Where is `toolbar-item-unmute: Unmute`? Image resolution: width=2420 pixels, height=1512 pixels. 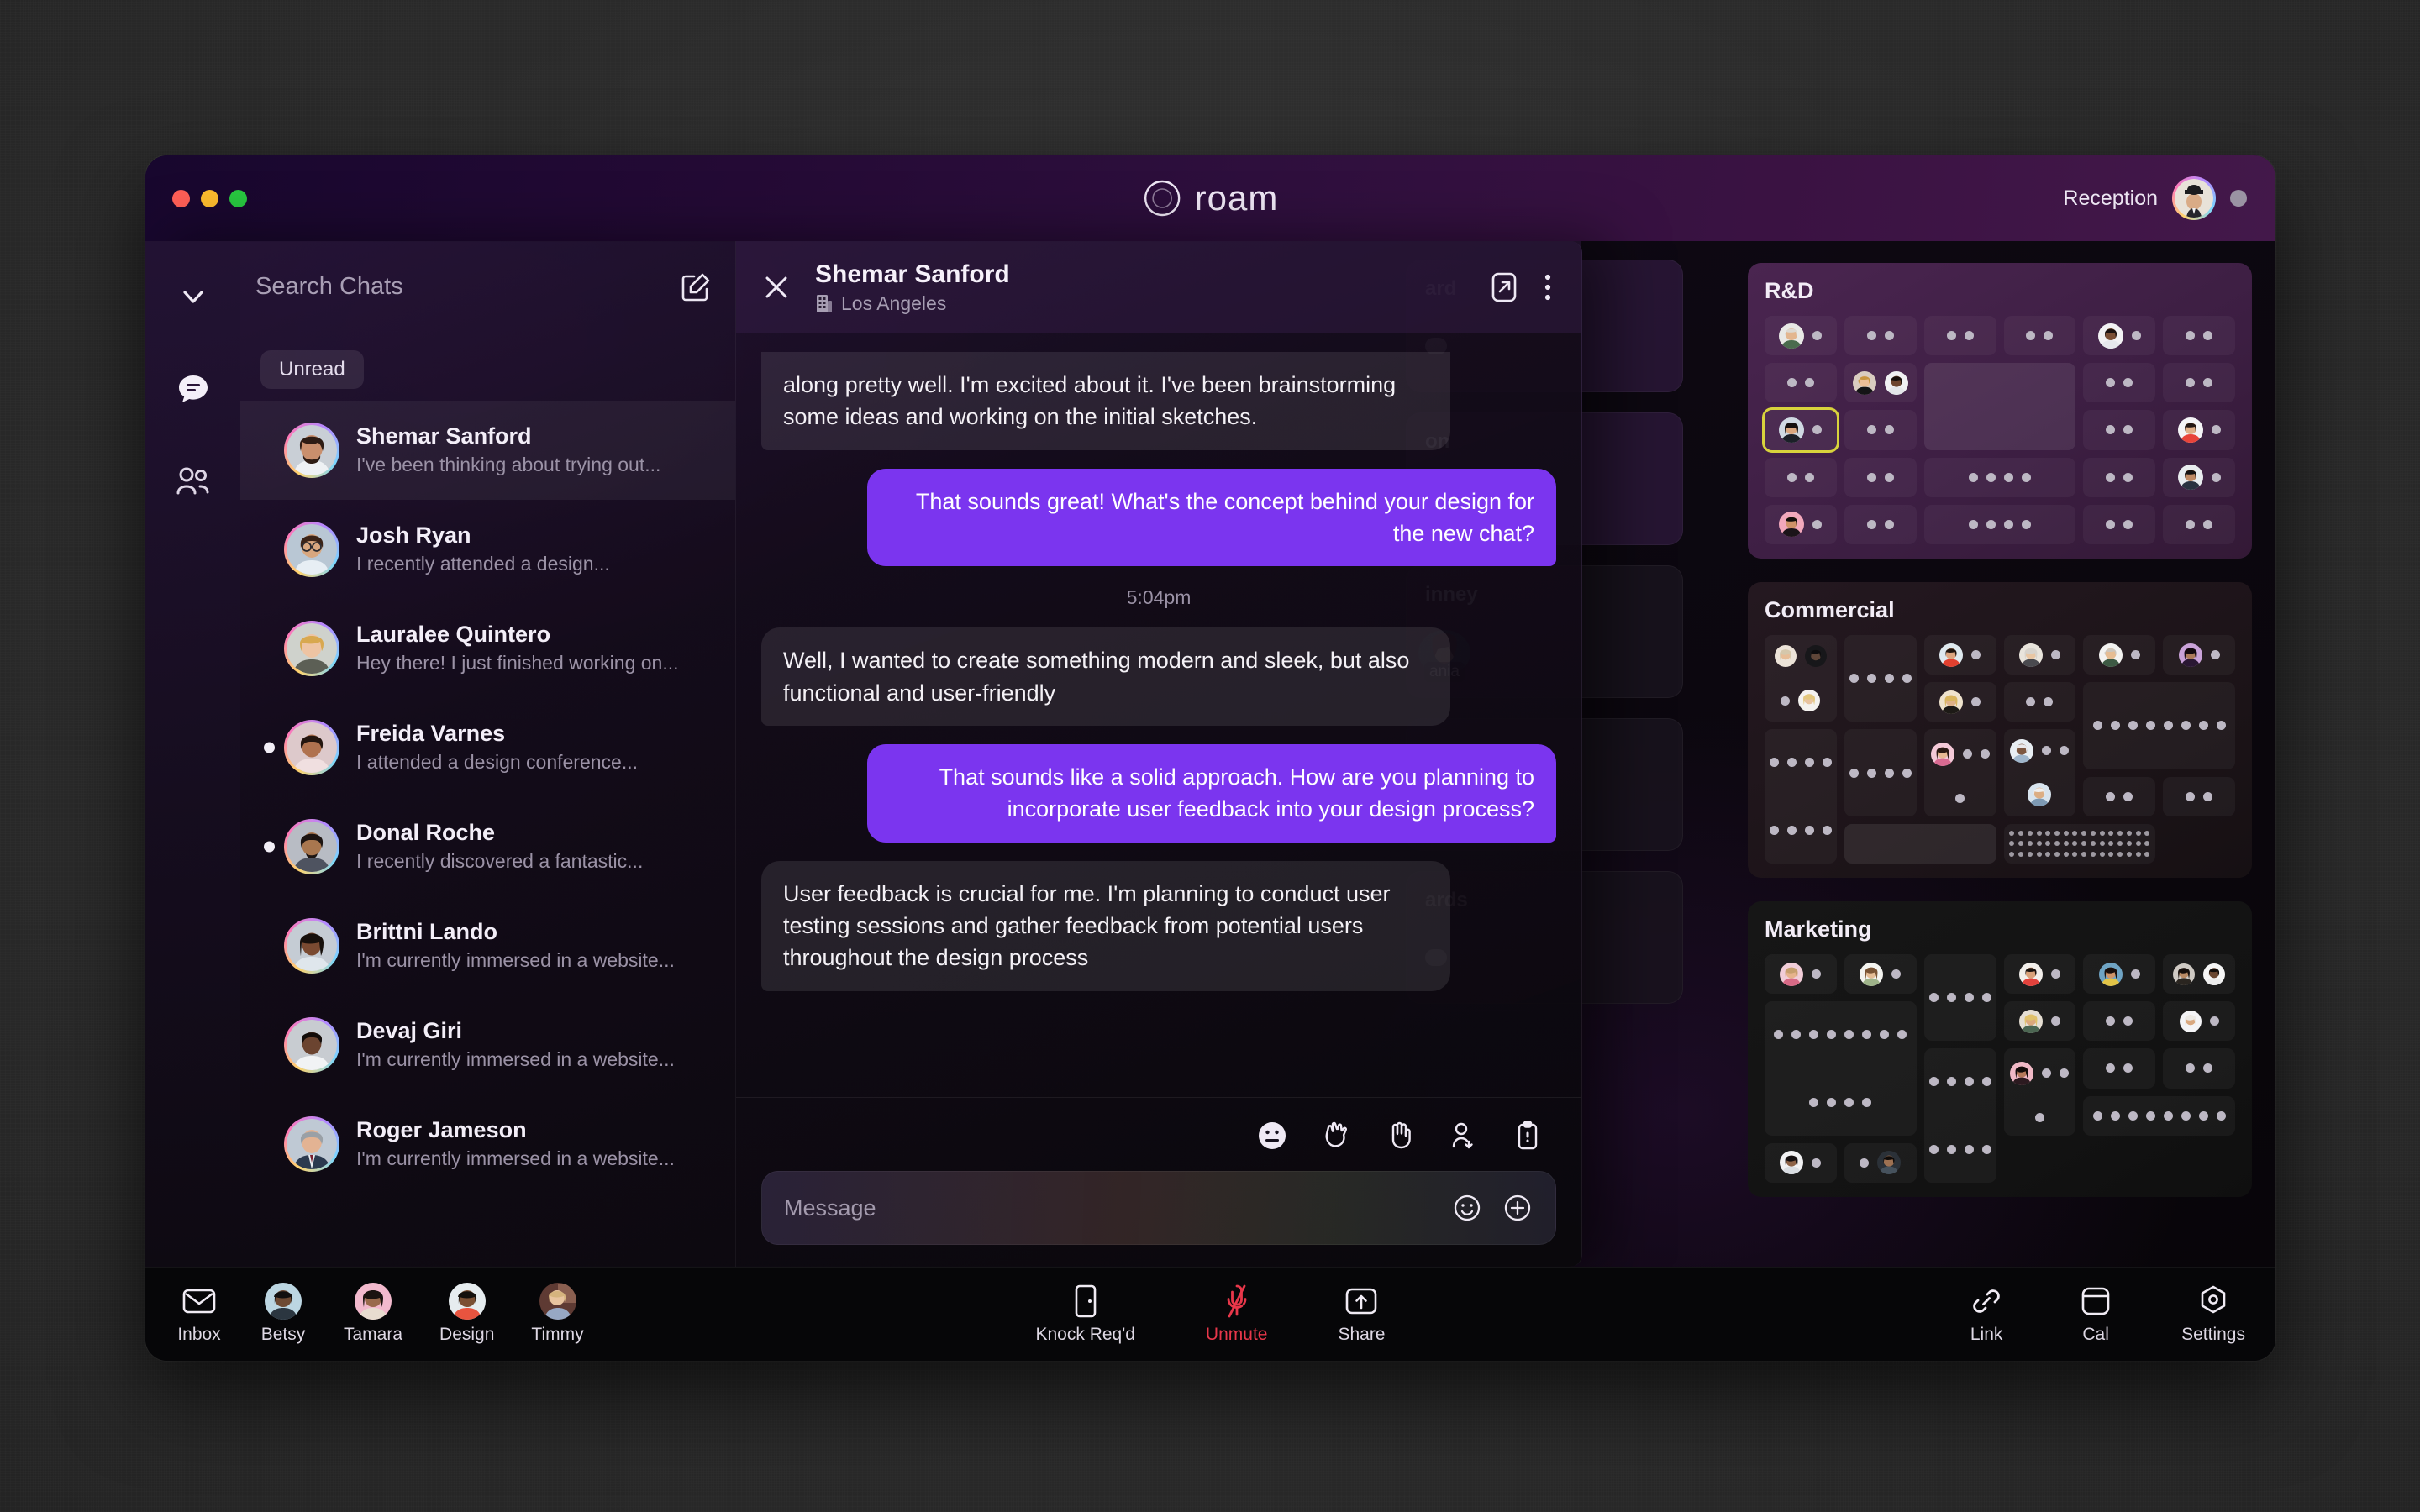 toolbar-item-unmute: Unmute is located at coordinates (1236, 1314).